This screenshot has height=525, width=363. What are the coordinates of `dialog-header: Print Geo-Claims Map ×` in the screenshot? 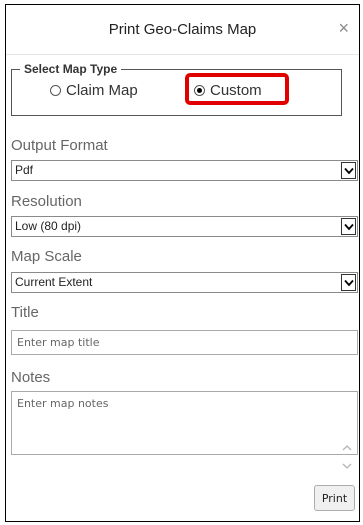 It's located at (182, 30).